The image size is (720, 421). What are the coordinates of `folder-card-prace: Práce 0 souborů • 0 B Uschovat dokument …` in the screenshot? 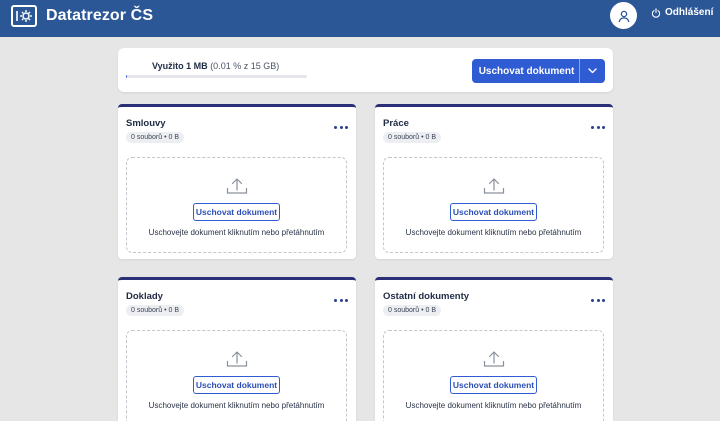 It's located at (494, 181).